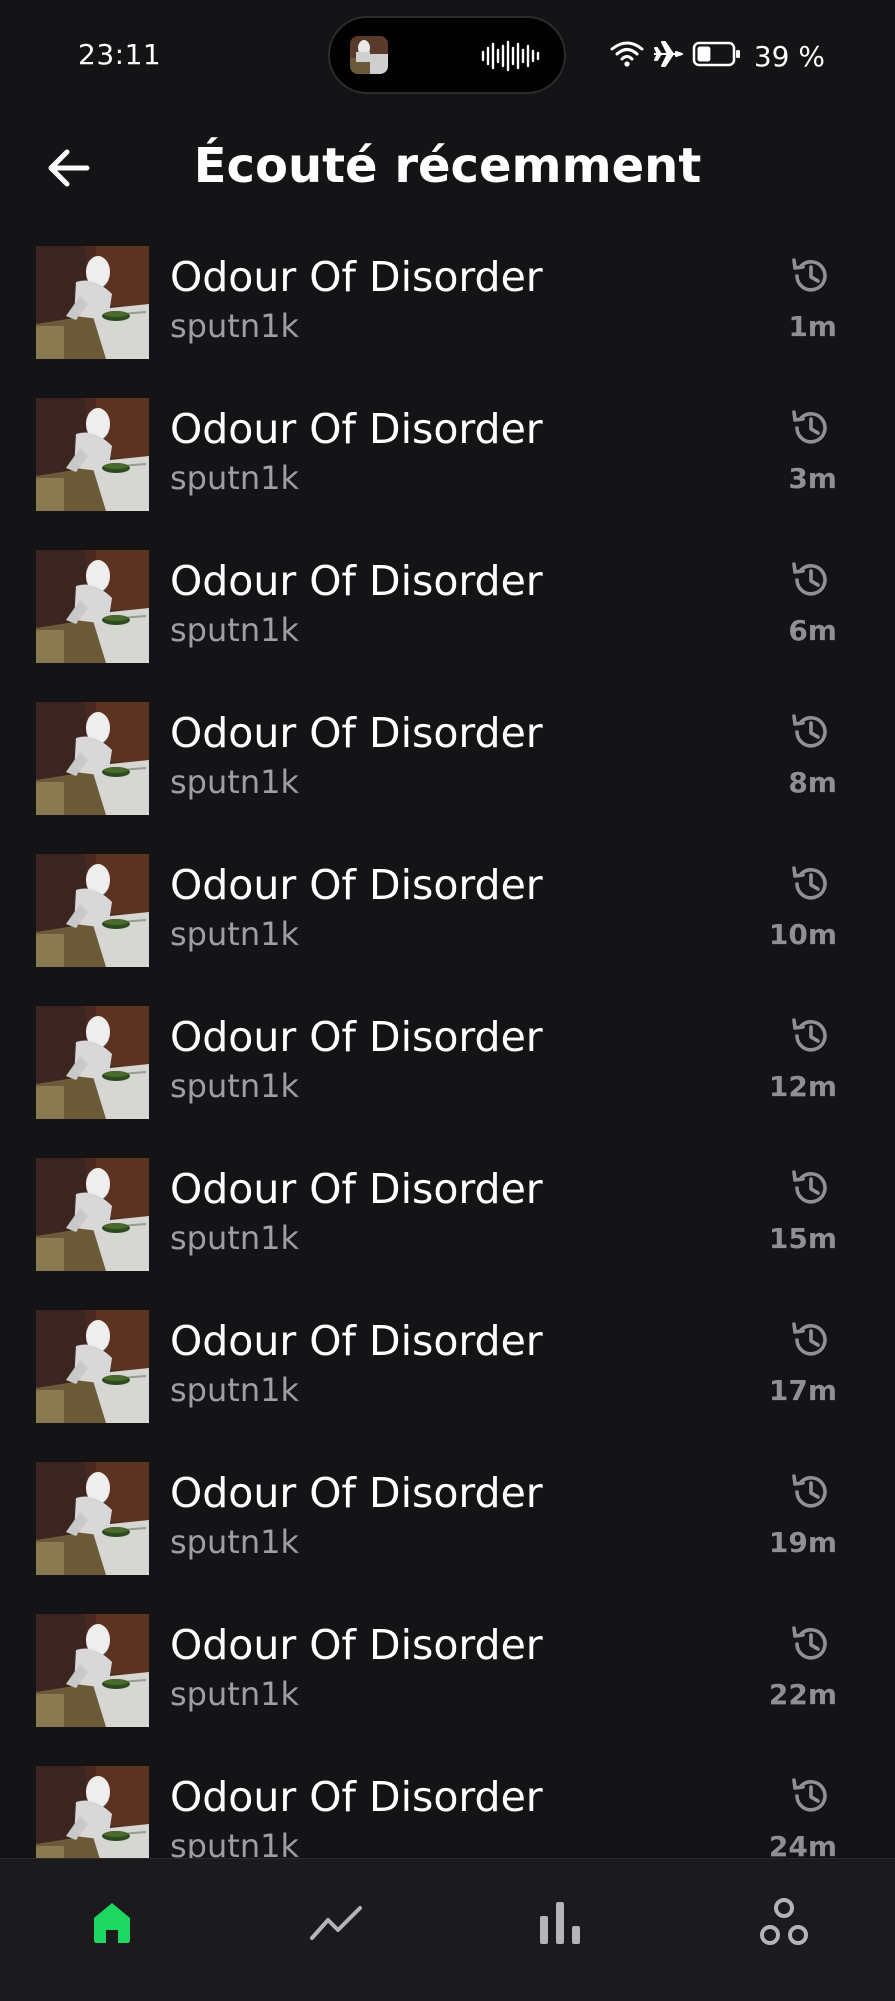 The image size is (895, 2001). Describe the element at coordinates (627, 56) in the screenshot. I see `wifi-icon` at that location.